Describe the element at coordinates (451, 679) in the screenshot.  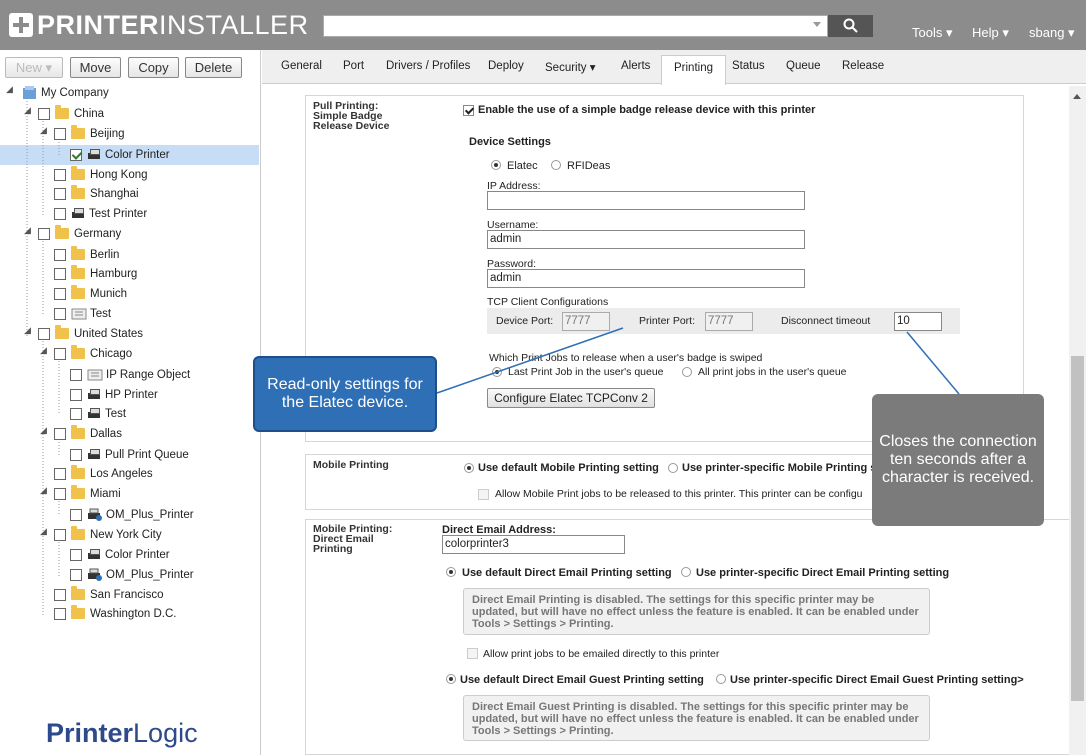
I see `guest-default-radio` at that location.